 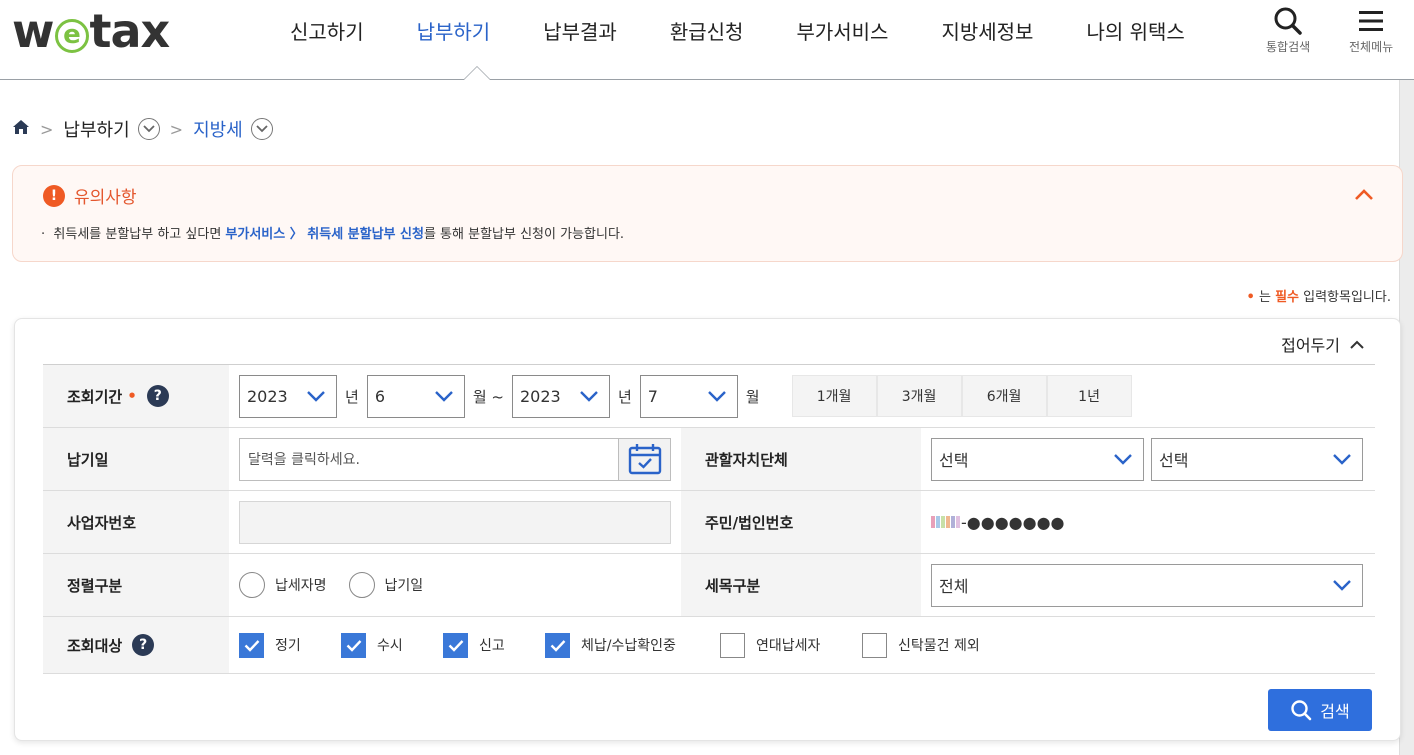 What do you see at coordinates (524, 234) in the screenshot?
I see `notice-text-after: 를 통해 분할납부 신청이 가능합니다.` at bounding box center [524, 234].